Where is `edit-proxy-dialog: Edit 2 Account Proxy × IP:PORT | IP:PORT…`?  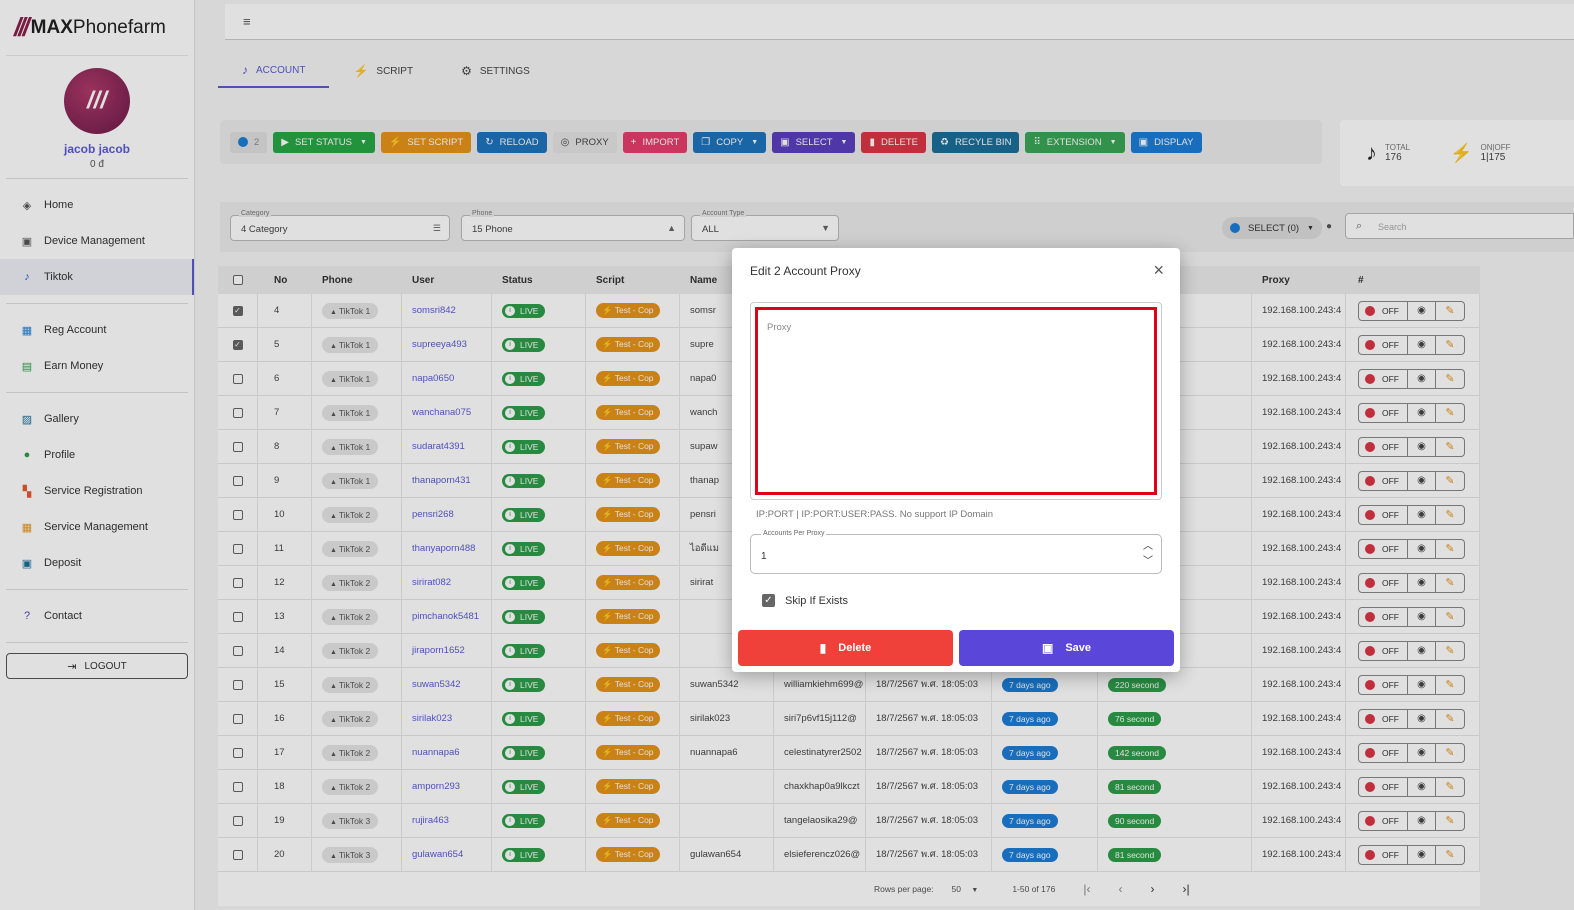
edit-proxy-dialog: Edit 2 Account Proxy × IP:PORT | IP:PORT… is located at coordinates (956, 460).